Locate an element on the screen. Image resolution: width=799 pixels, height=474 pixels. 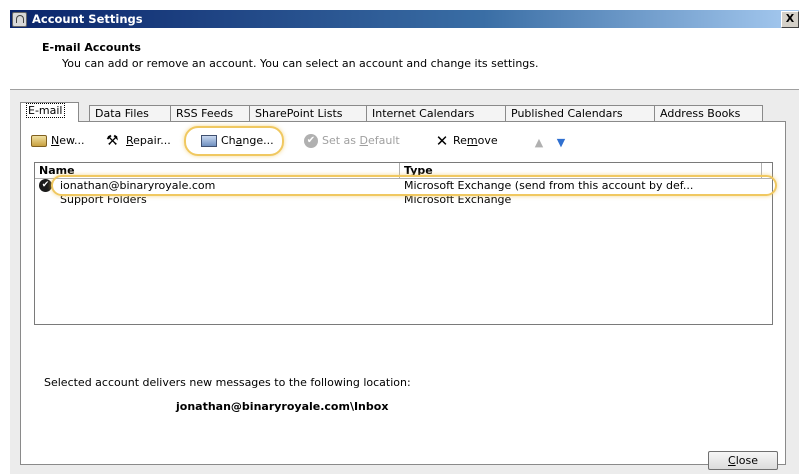
window-title: Account Settings is located at coordinates (87, 19).